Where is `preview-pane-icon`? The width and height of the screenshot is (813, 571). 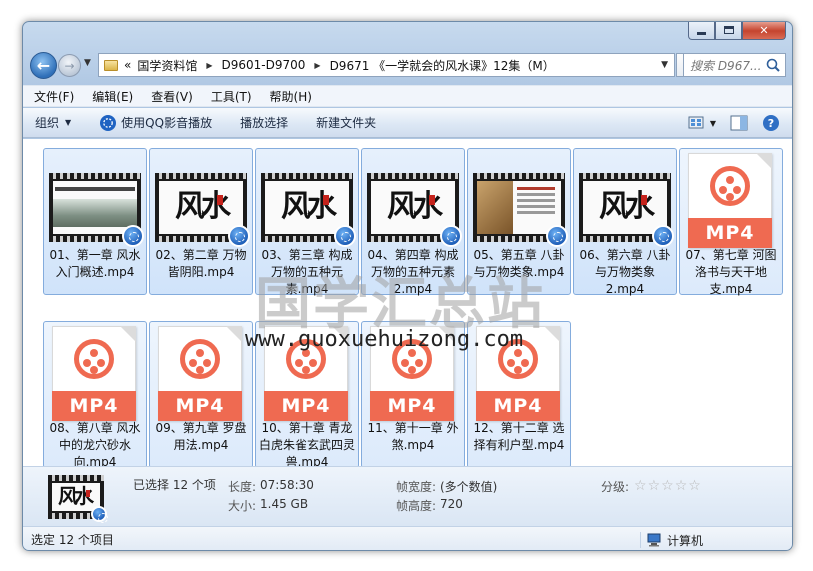
preview-pane-icon is located at coordinates (739, 123).